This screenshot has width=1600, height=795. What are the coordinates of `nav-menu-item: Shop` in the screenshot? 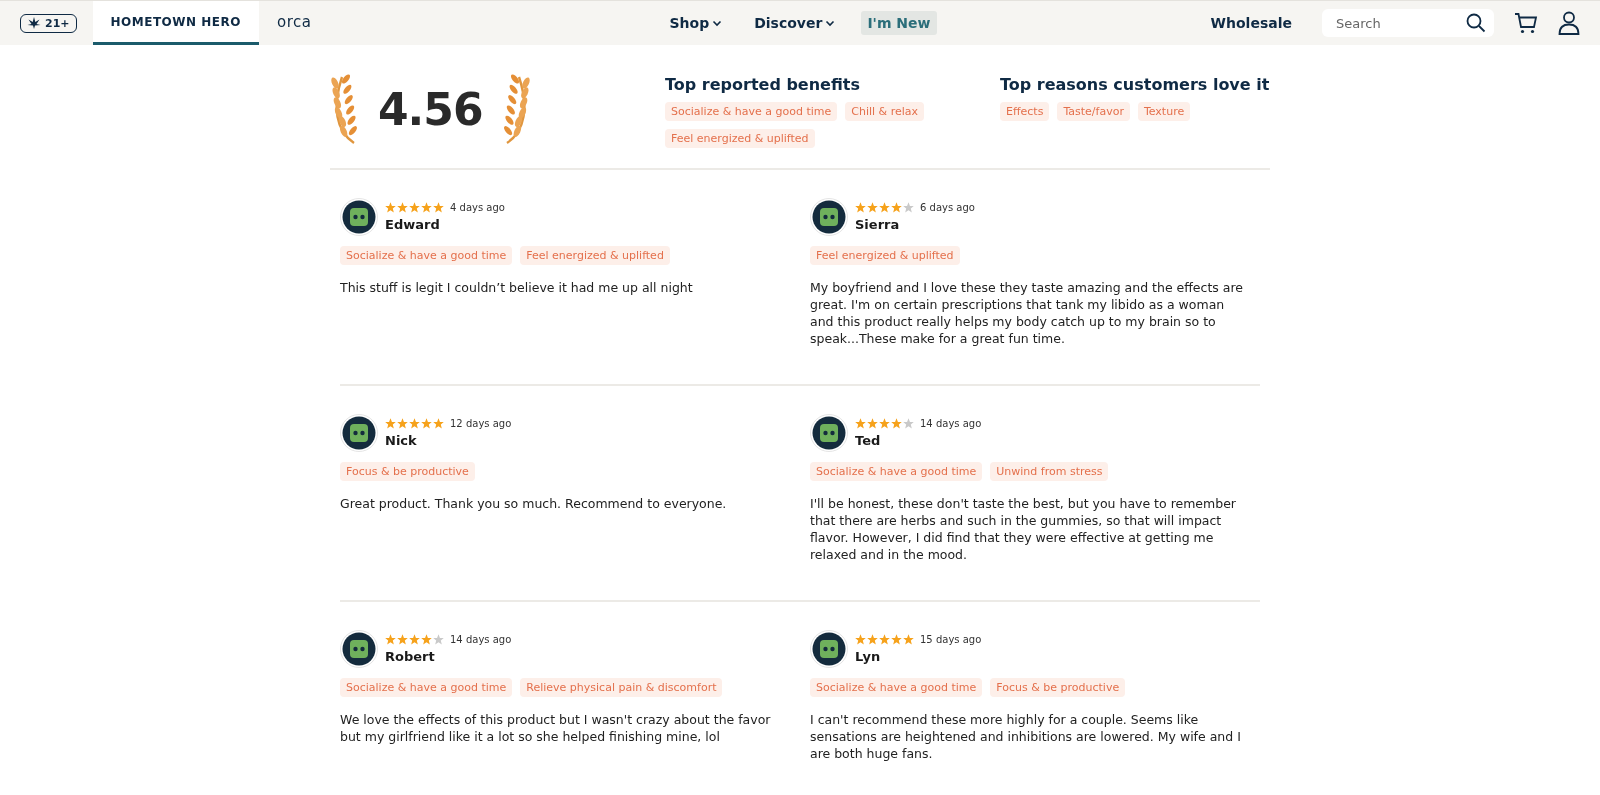 It's located at (696, 23).